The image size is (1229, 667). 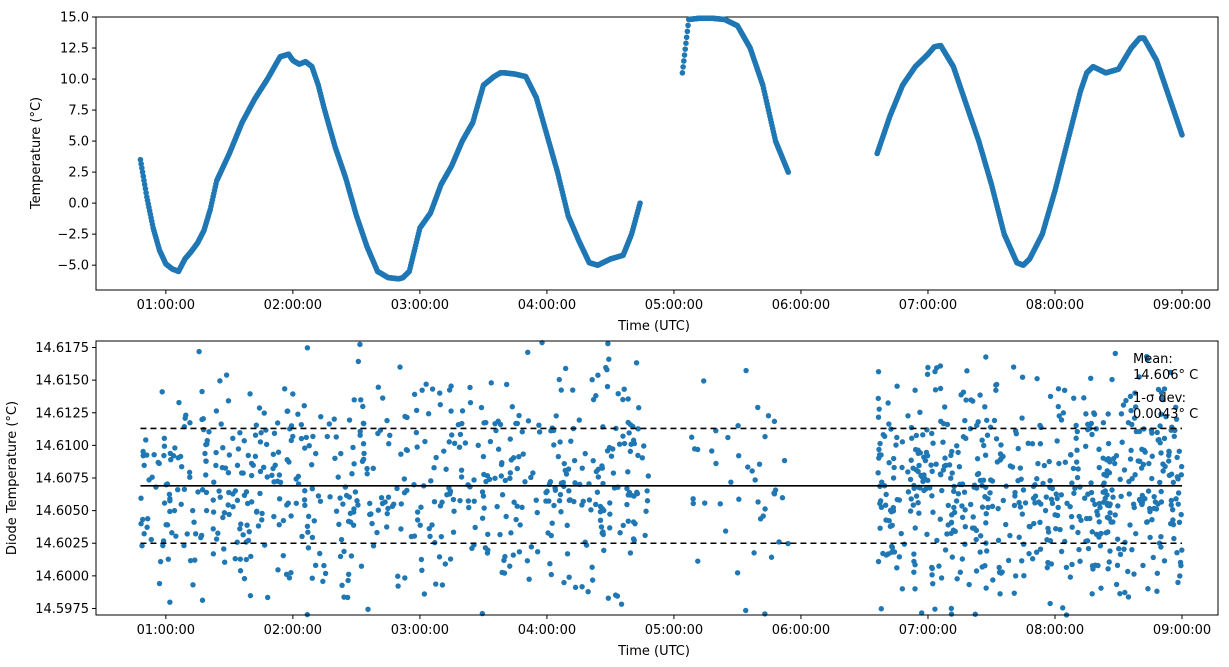 What do you see at coordinates (74, 49) in the screenshot?
I see `temperature-y-tick-label: 12.5` at bounding box center [74, 49].